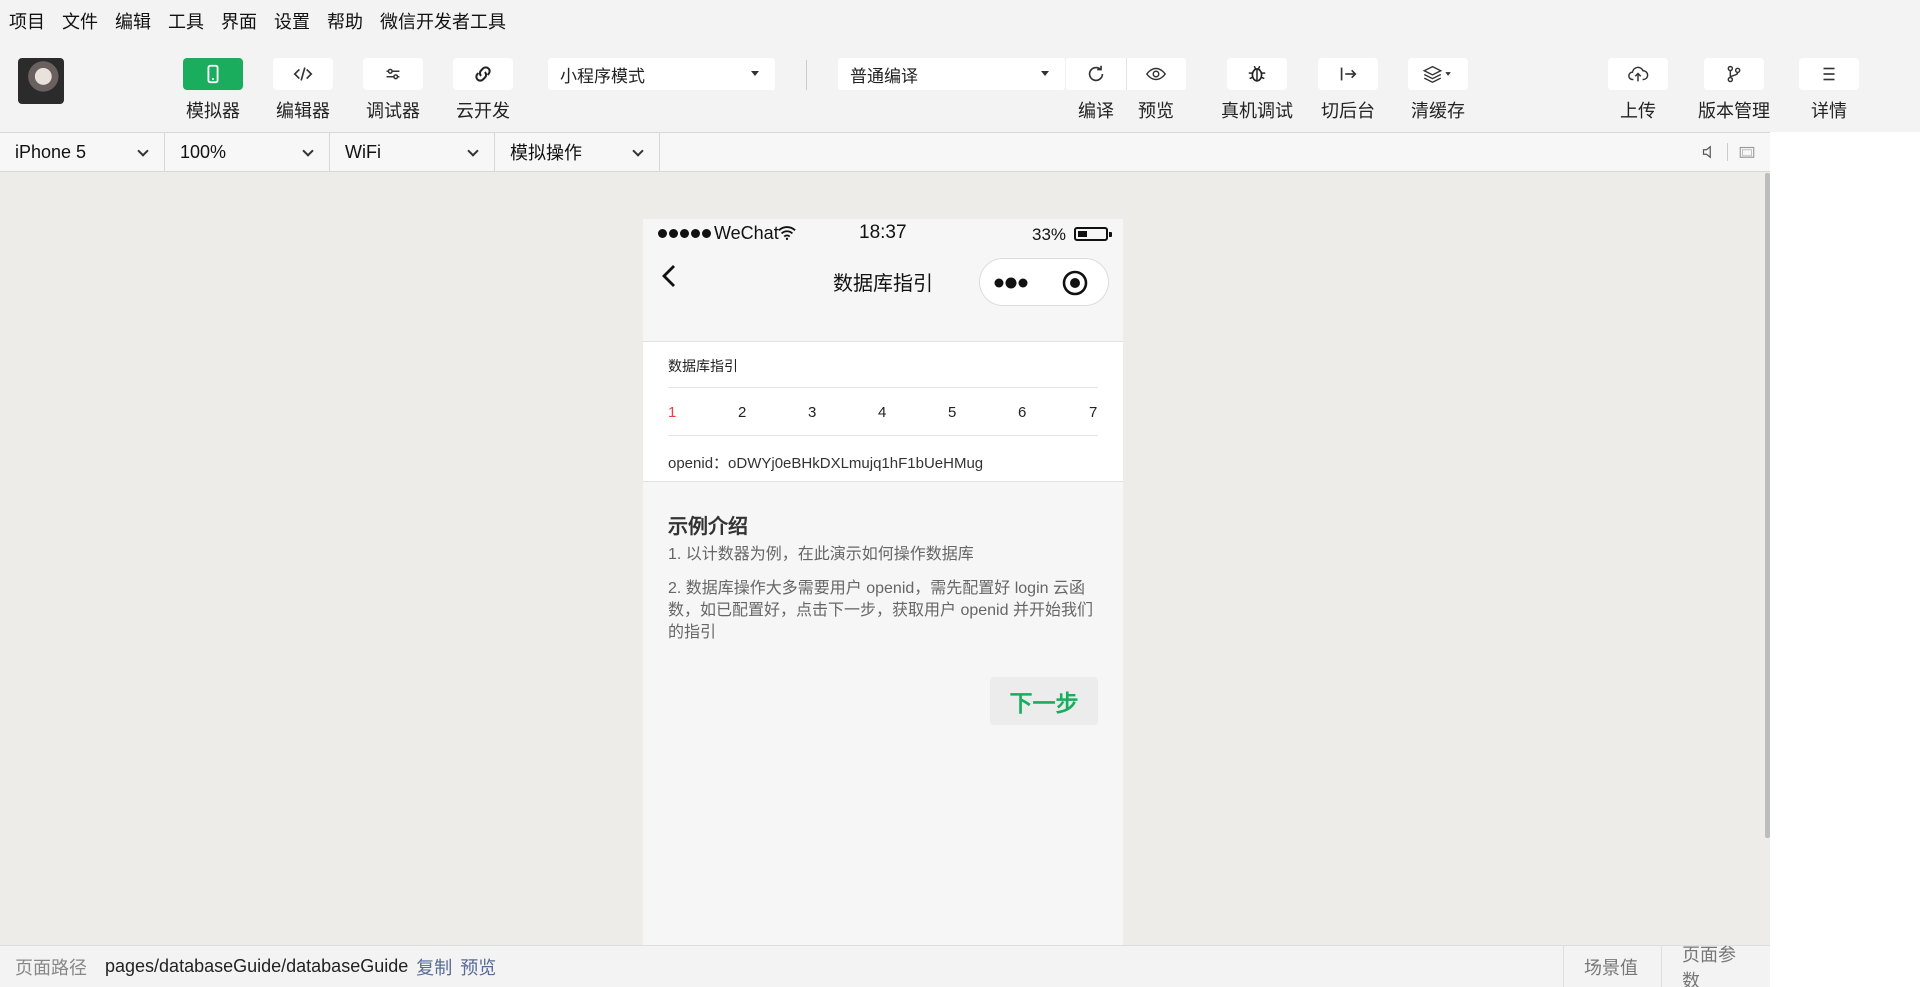 This screenshot has height=987, width=1920. What do you see at coordinates (1348, 74) in the screenshot?
I see `switch-out-icon` at bounding box center [1348, 74].